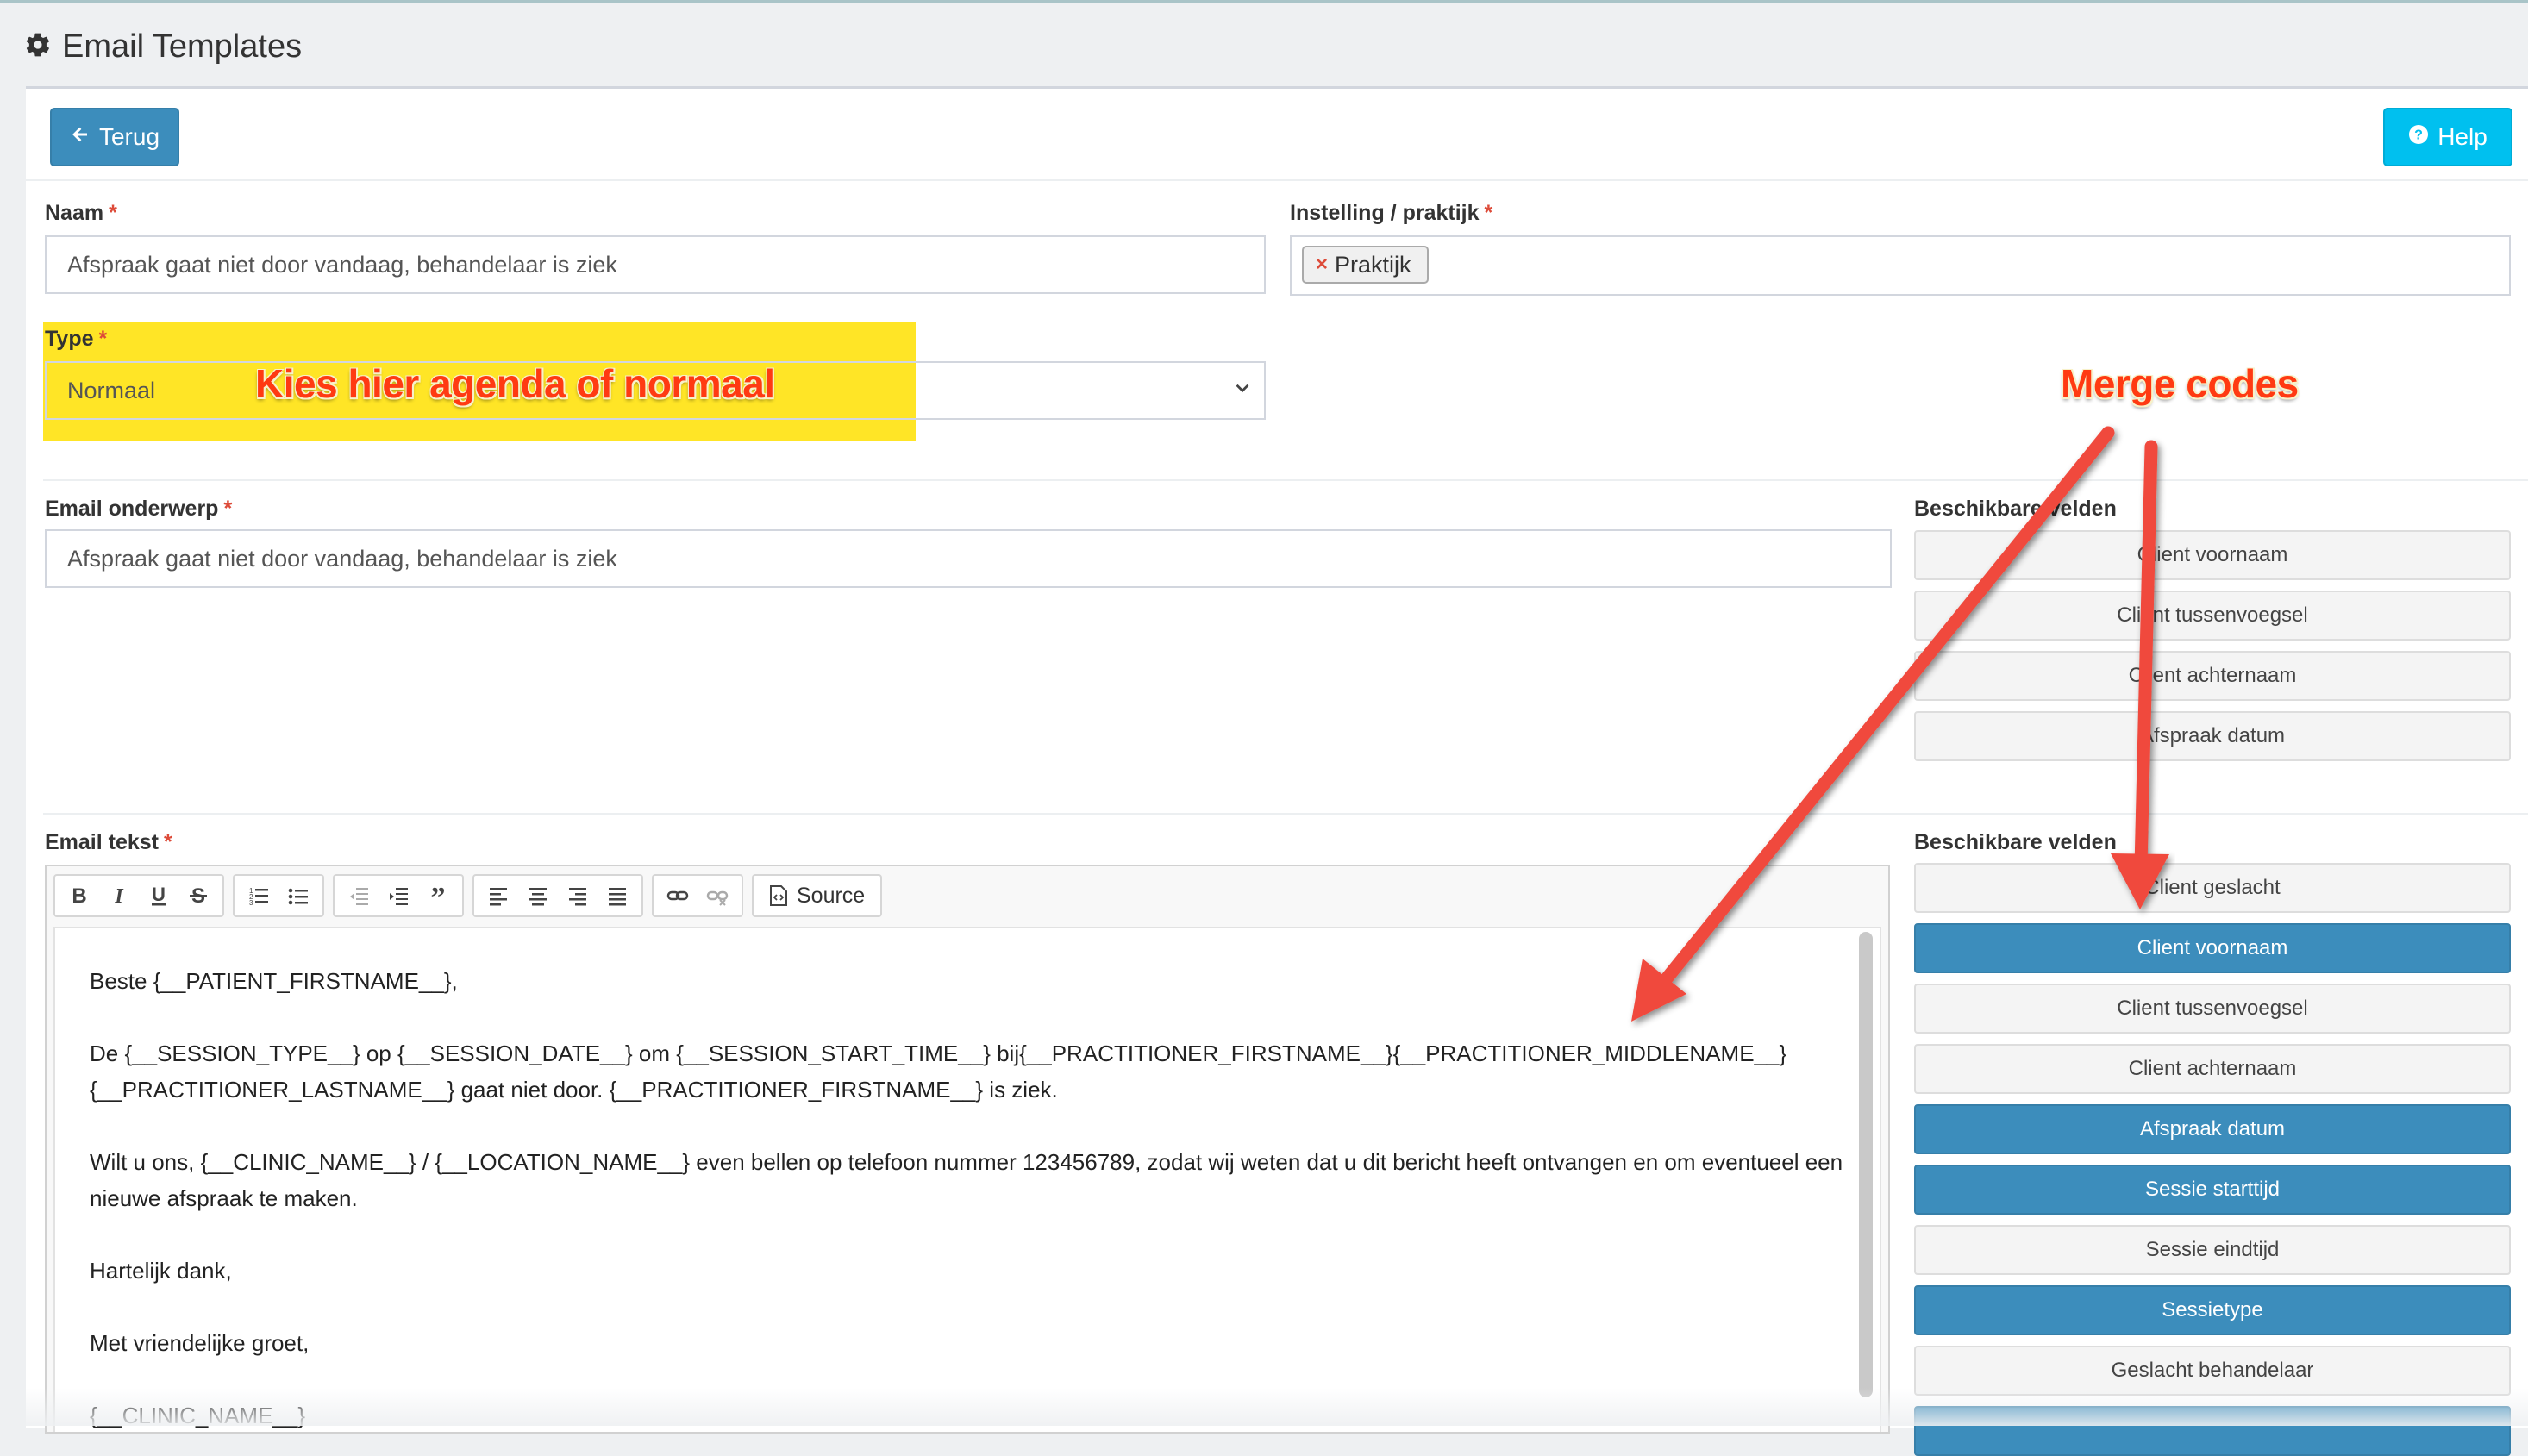 This screenshot has width=2528, height=1456. I want to click on toolbar-group-basic: B I U S, so click(138, 896).